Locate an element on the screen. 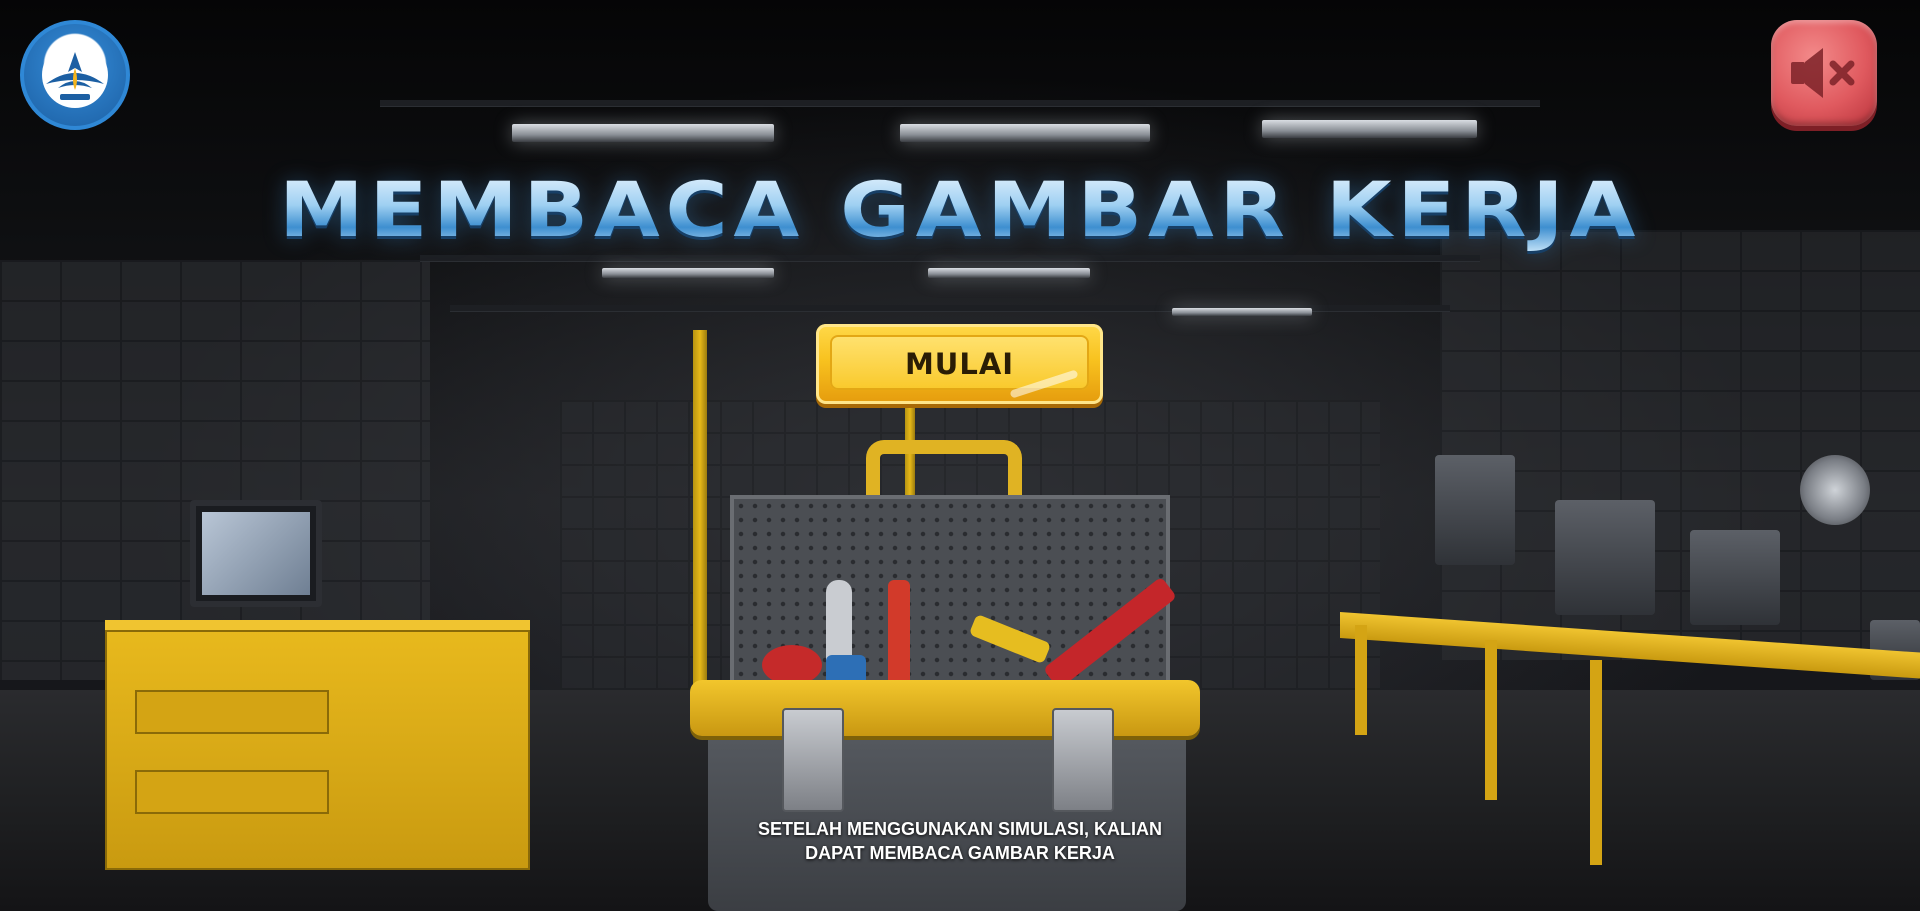 The height and width of the screenshot is (911, 1920). left-wall is located at coordinates (215, 470).